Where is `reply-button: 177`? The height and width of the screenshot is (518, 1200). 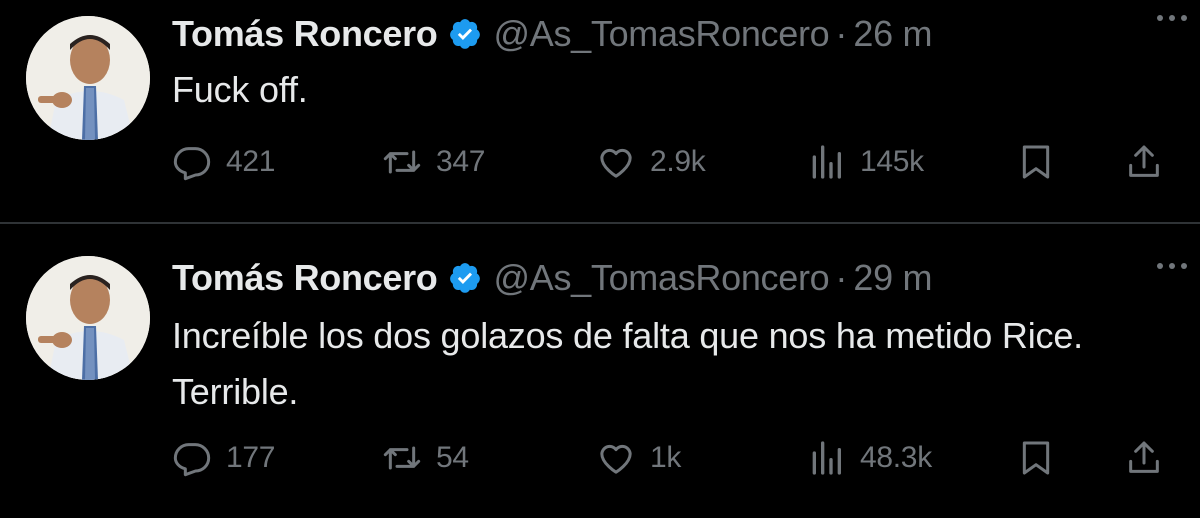 reply-button: 177 is located at coordinates (223, 458).